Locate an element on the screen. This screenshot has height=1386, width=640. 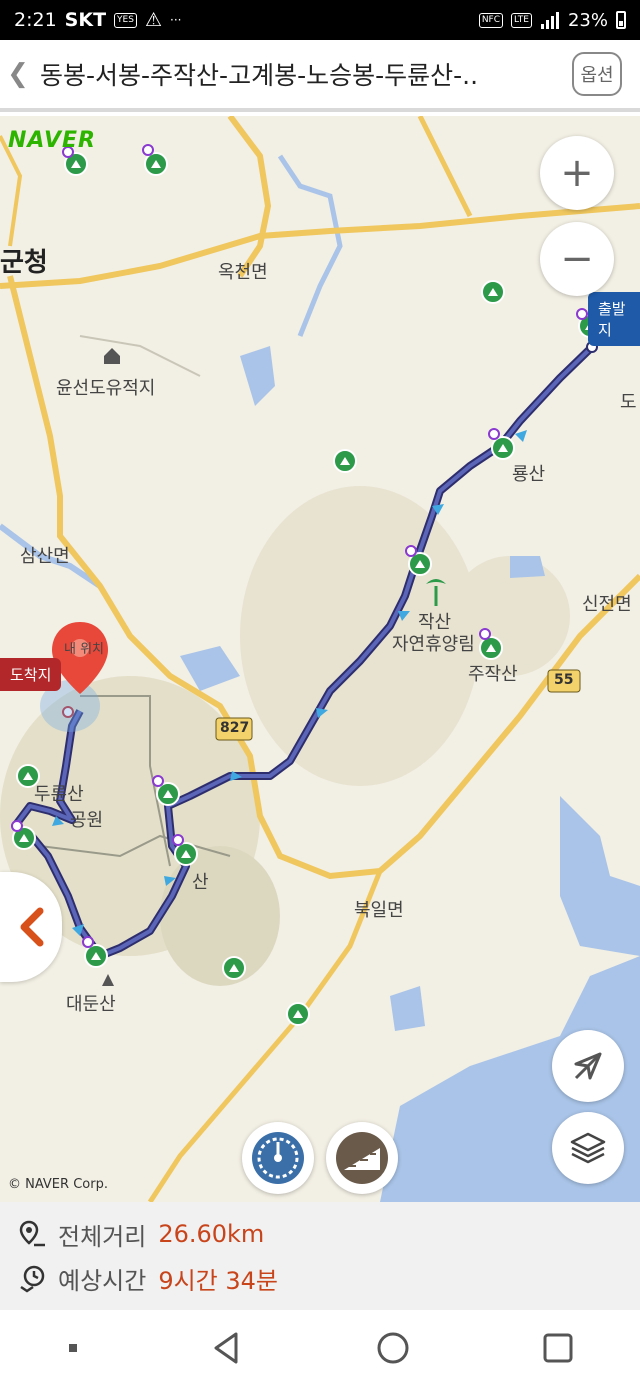
system-nav-bar is located at coordinates (320, 1348).